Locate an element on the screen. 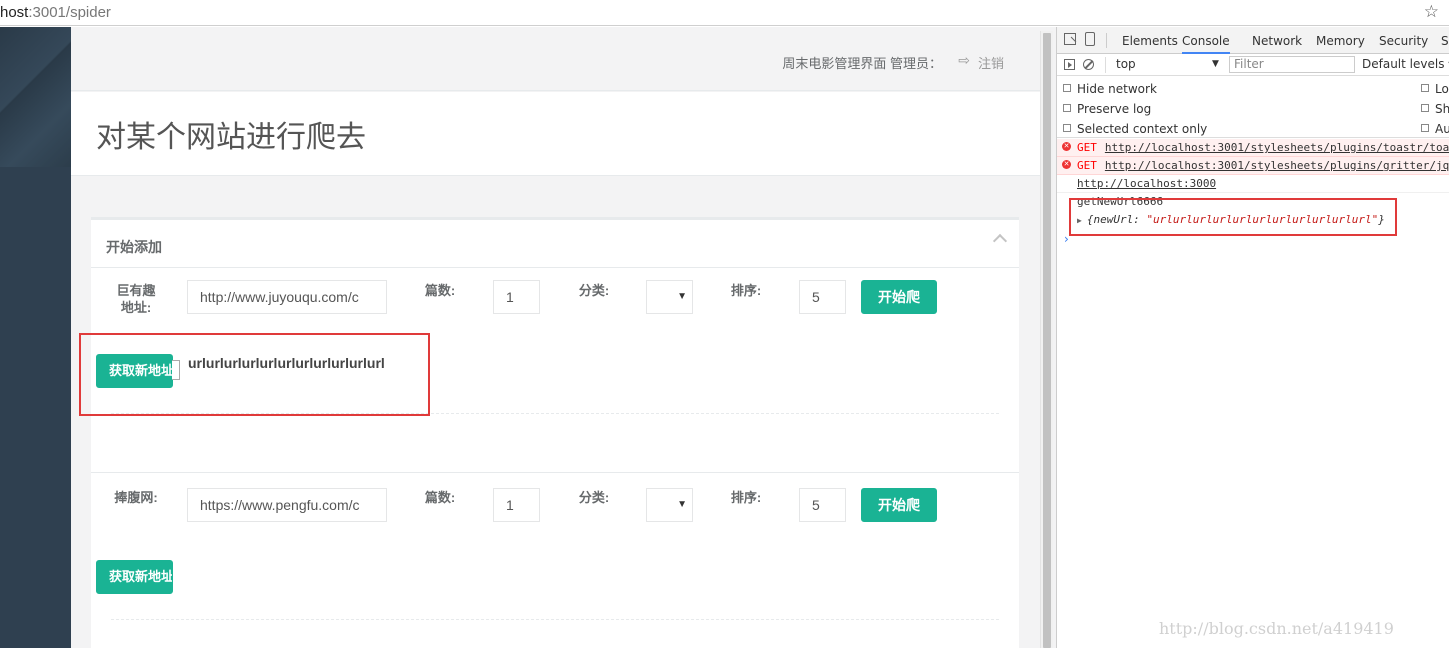  sidebar is located at coordinates (35, 337).